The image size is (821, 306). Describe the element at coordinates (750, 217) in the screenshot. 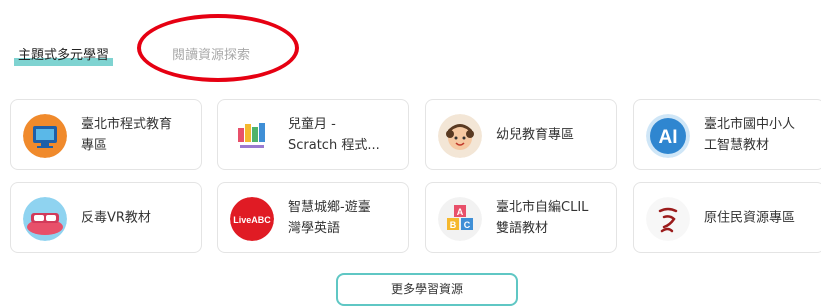

I see `card-title-line1: 原住民資源專區` at that location.